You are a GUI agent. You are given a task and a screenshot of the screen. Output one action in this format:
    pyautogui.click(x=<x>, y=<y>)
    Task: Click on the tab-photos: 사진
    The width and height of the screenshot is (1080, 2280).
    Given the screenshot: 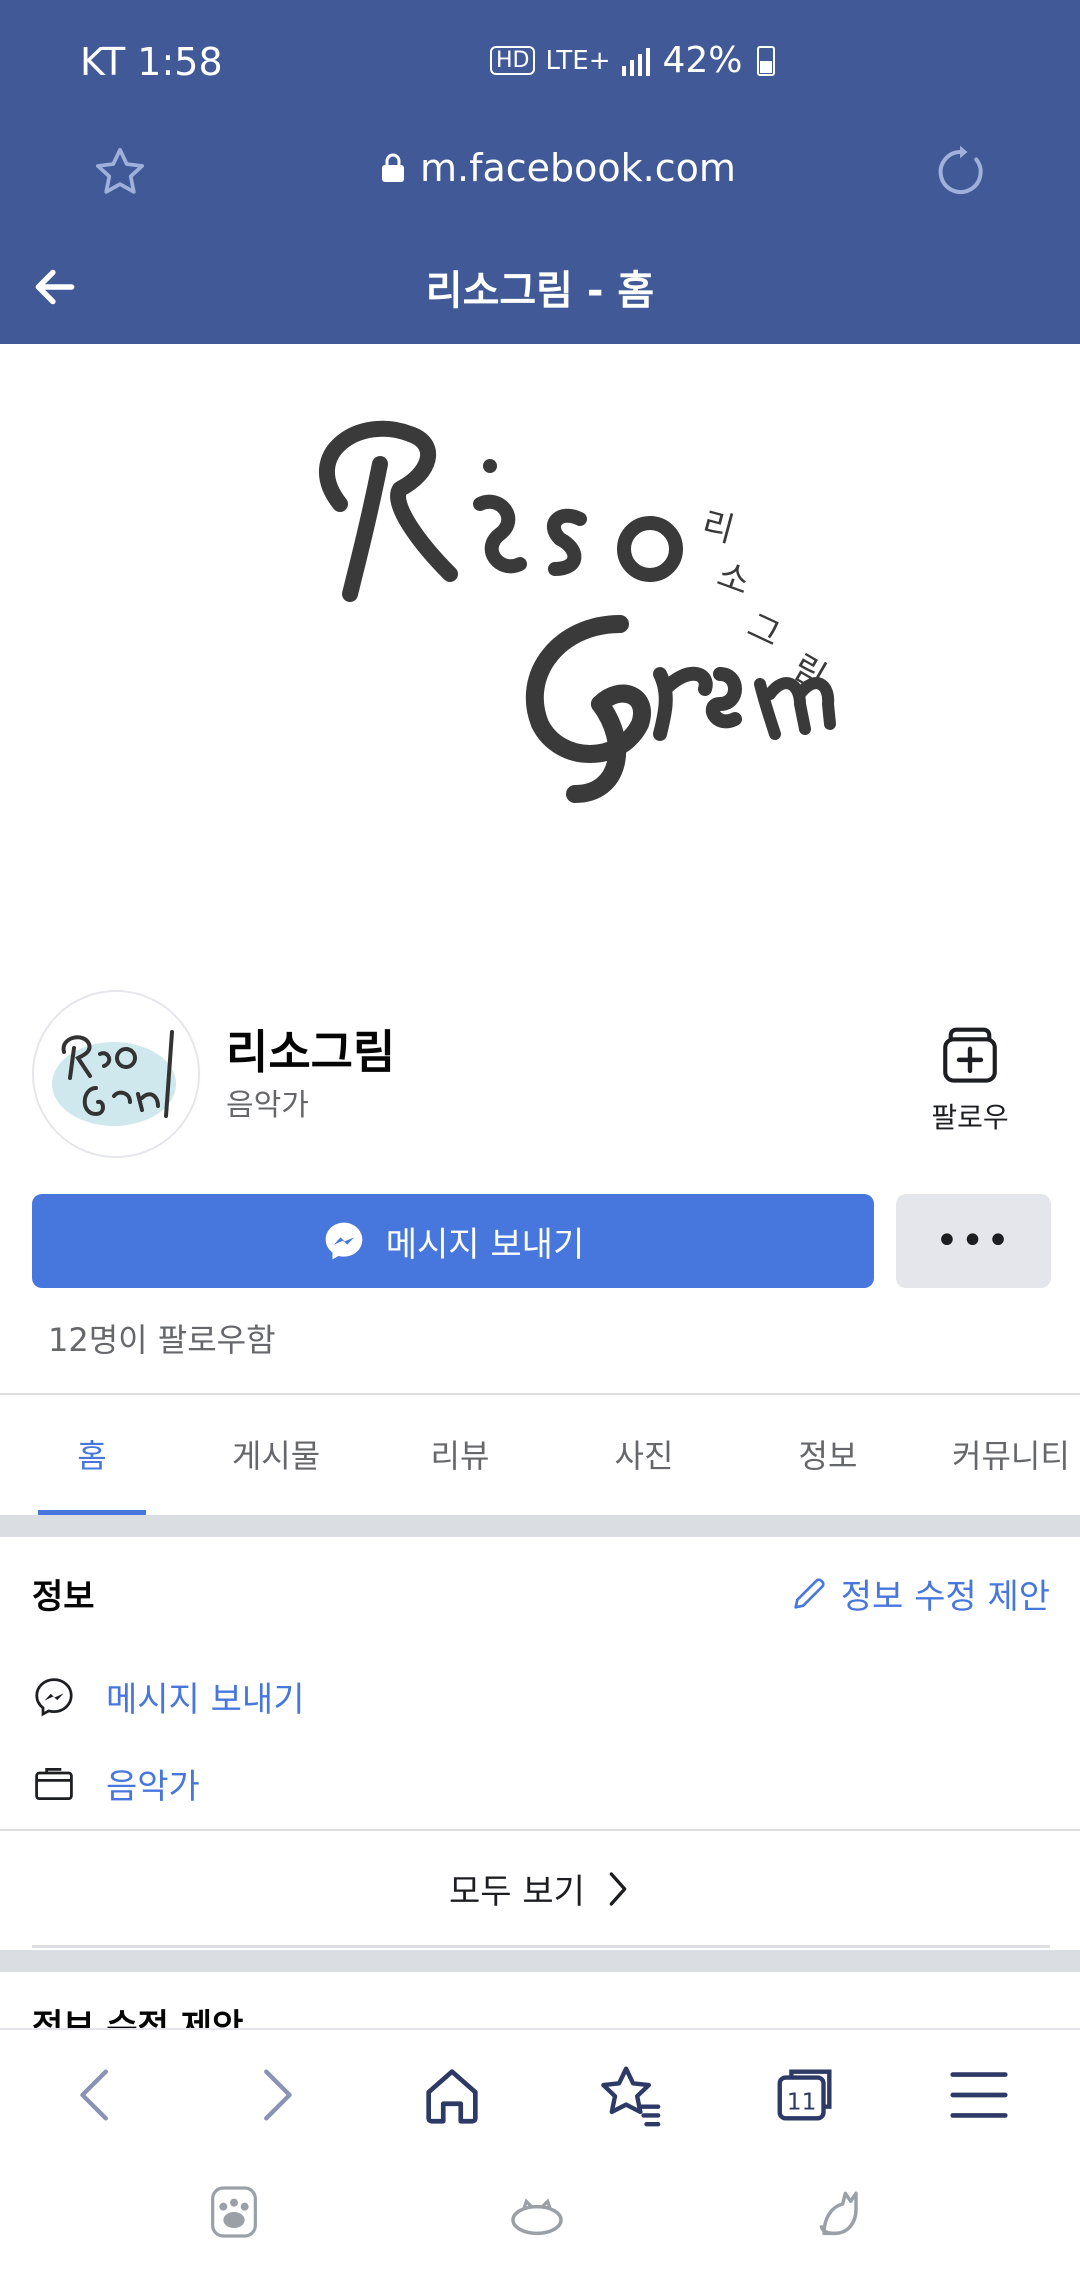 What is the action you would take?
    pyautogui.click(x=644, y=1455)
    